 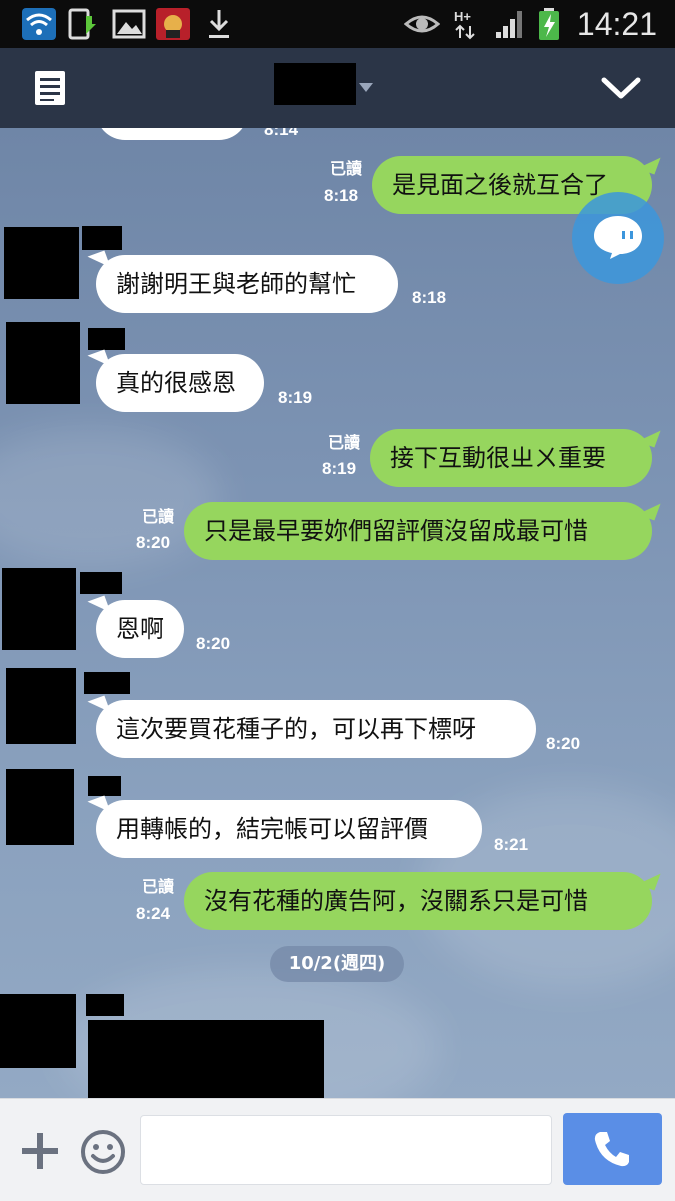 I want to click on call-button, so click(x=612, y=1149).